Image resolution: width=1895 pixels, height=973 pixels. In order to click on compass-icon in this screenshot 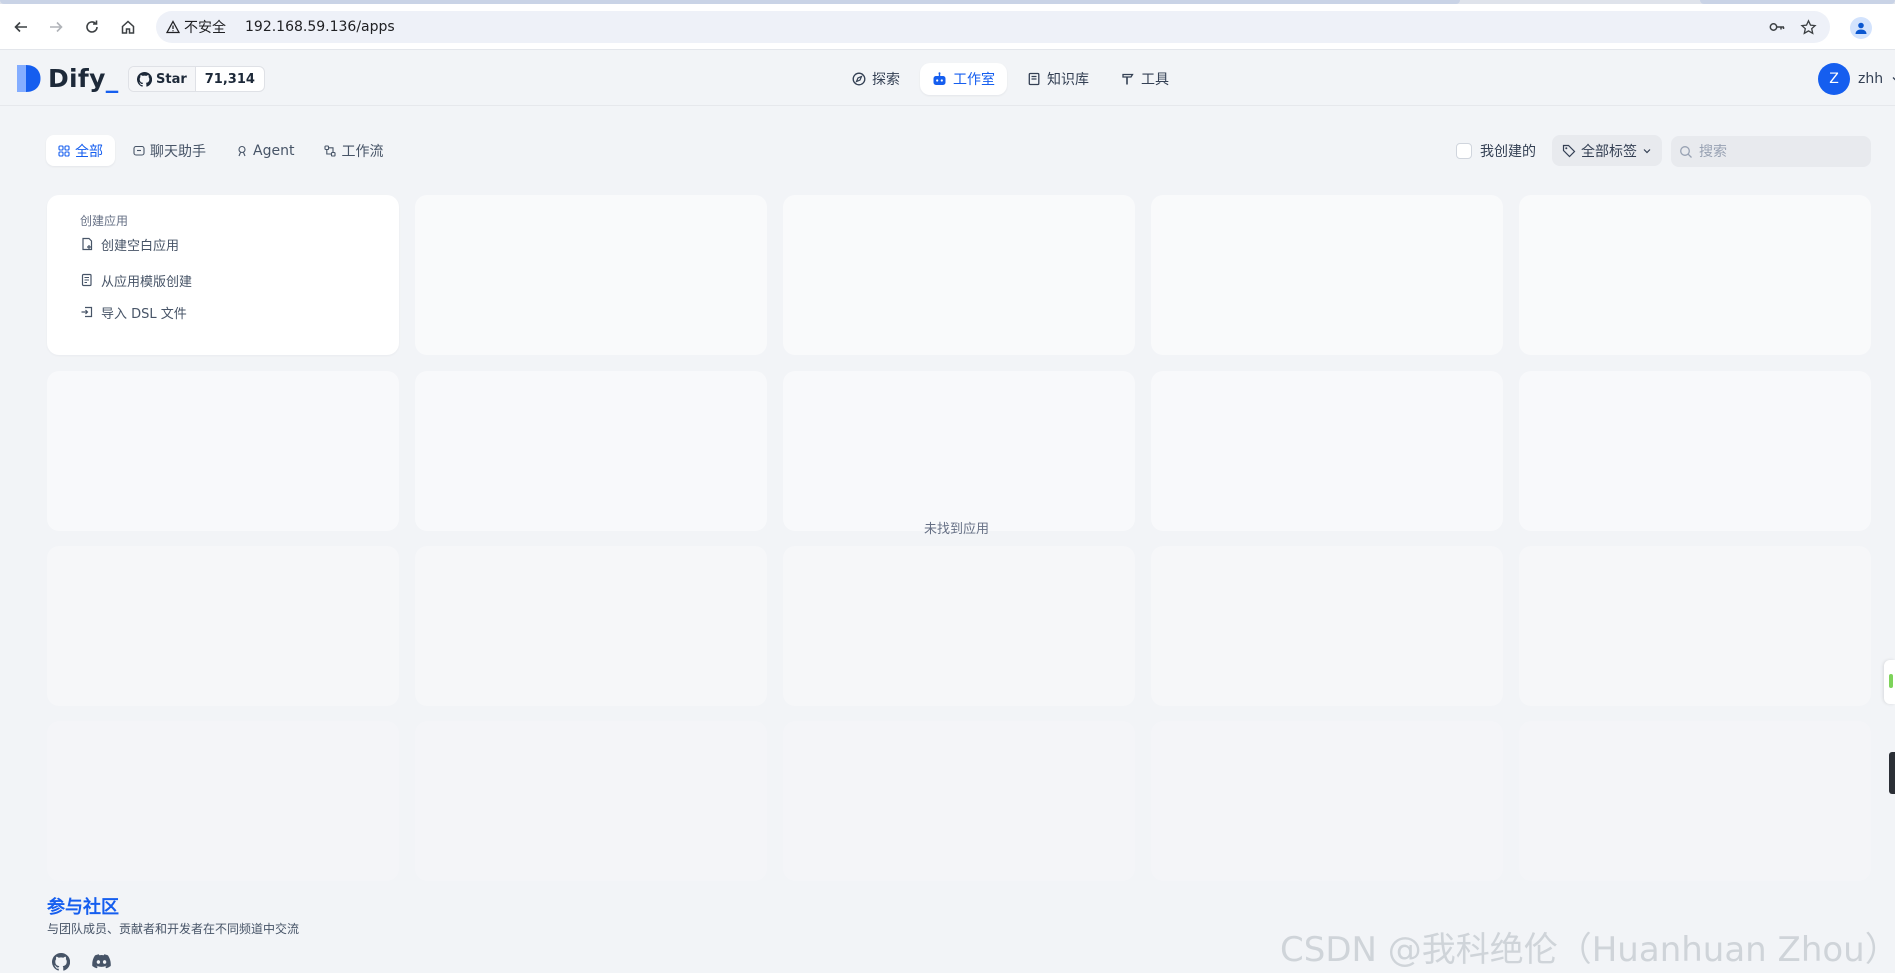, I will do `click(859, 79)`.